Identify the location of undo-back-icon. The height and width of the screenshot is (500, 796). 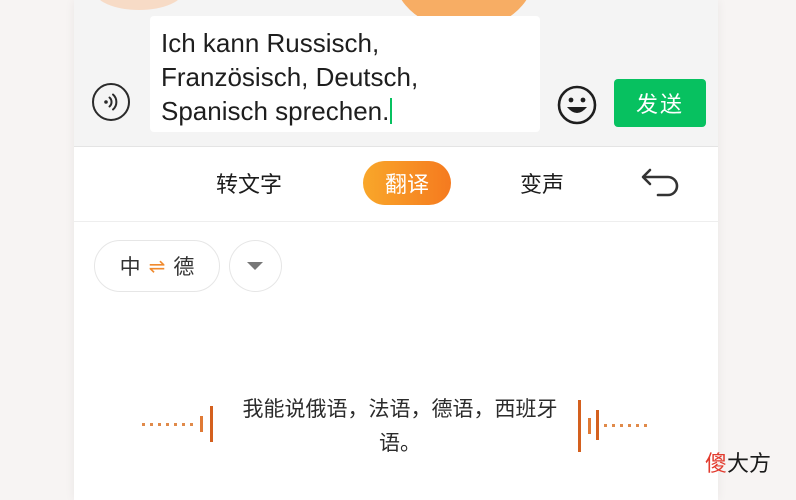
(662, 183).